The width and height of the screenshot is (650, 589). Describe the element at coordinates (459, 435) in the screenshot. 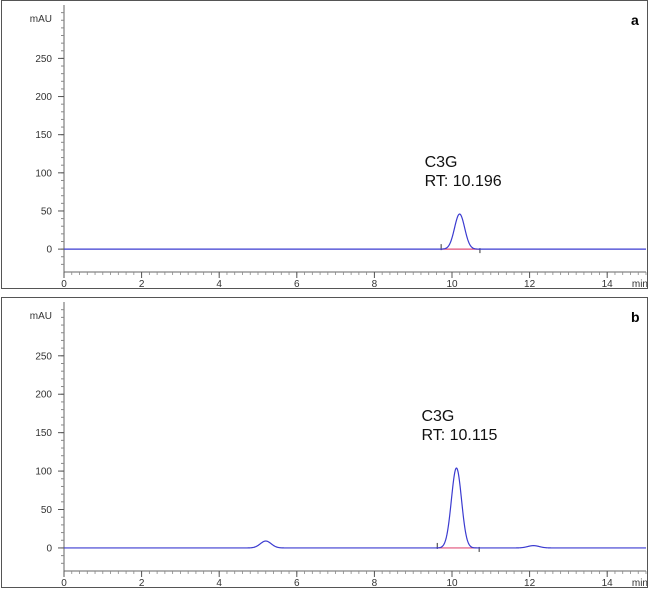

I see `peak-label-rt: RT: 10.115` at that location.